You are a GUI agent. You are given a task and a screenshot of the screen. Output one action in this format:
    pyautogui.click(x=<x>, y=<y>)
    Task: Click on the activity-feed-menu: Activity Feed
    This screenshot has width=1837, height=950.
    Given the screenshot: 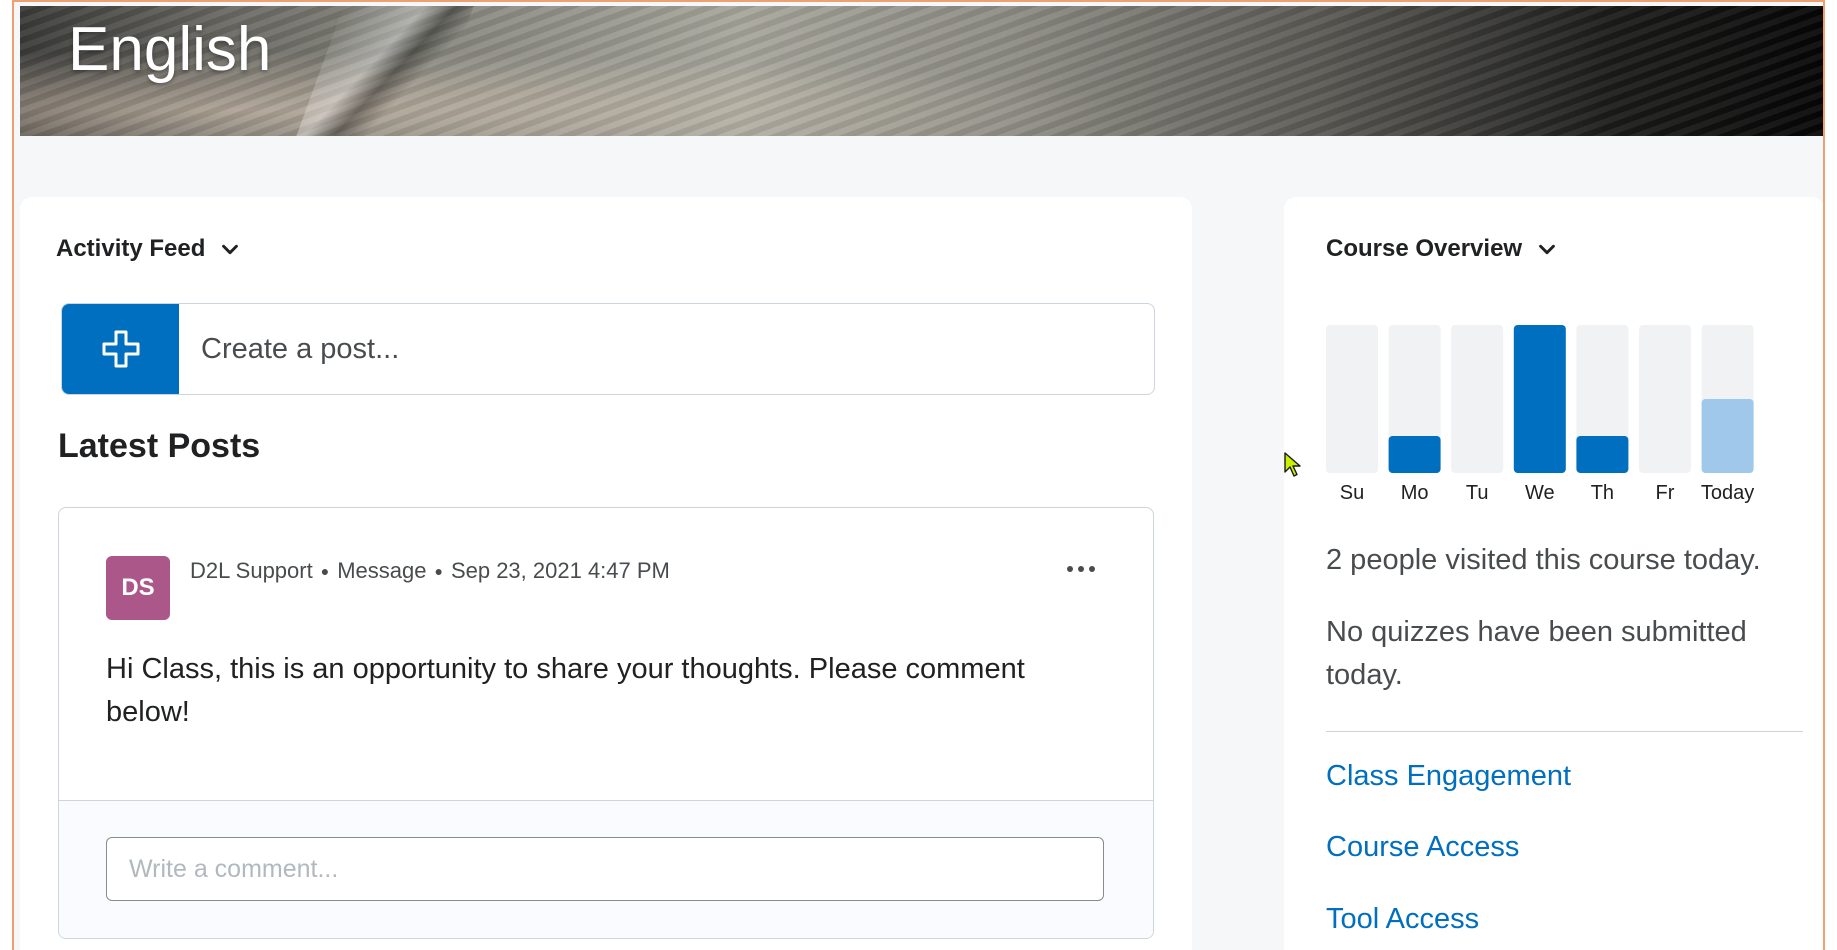 What is the action you would take?
    pyautogui.click(x=148, y=249)
    